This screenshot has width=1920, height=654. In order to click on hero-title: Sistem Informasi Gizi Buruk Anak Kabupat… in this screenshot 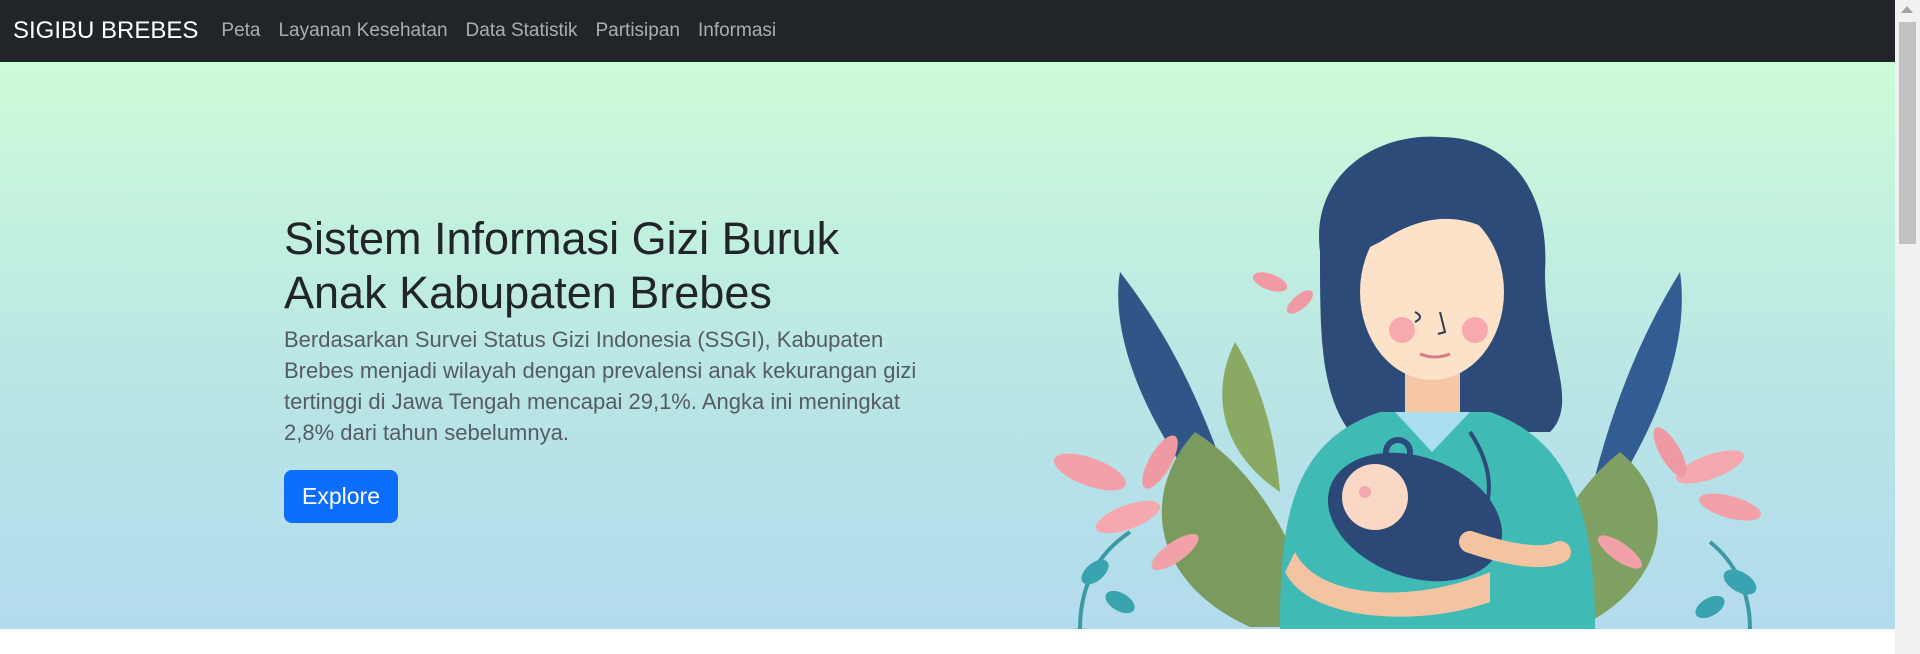, I will do `click(562, 265)`.